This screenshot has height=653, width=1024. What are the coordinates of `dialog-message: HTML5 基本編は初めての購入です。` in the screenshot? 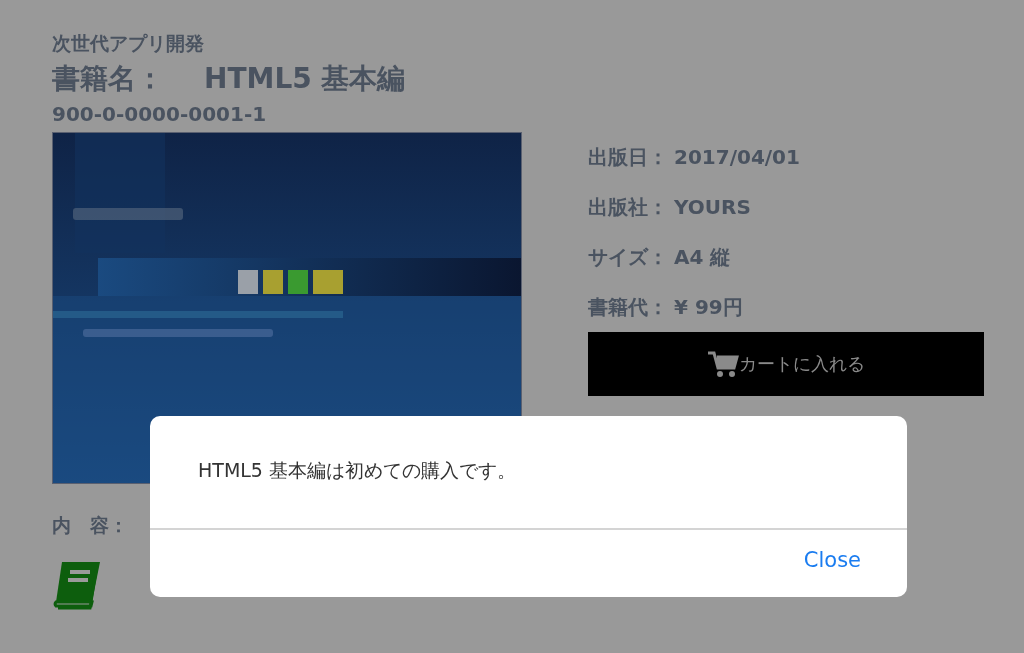 It's located at (357, 470).